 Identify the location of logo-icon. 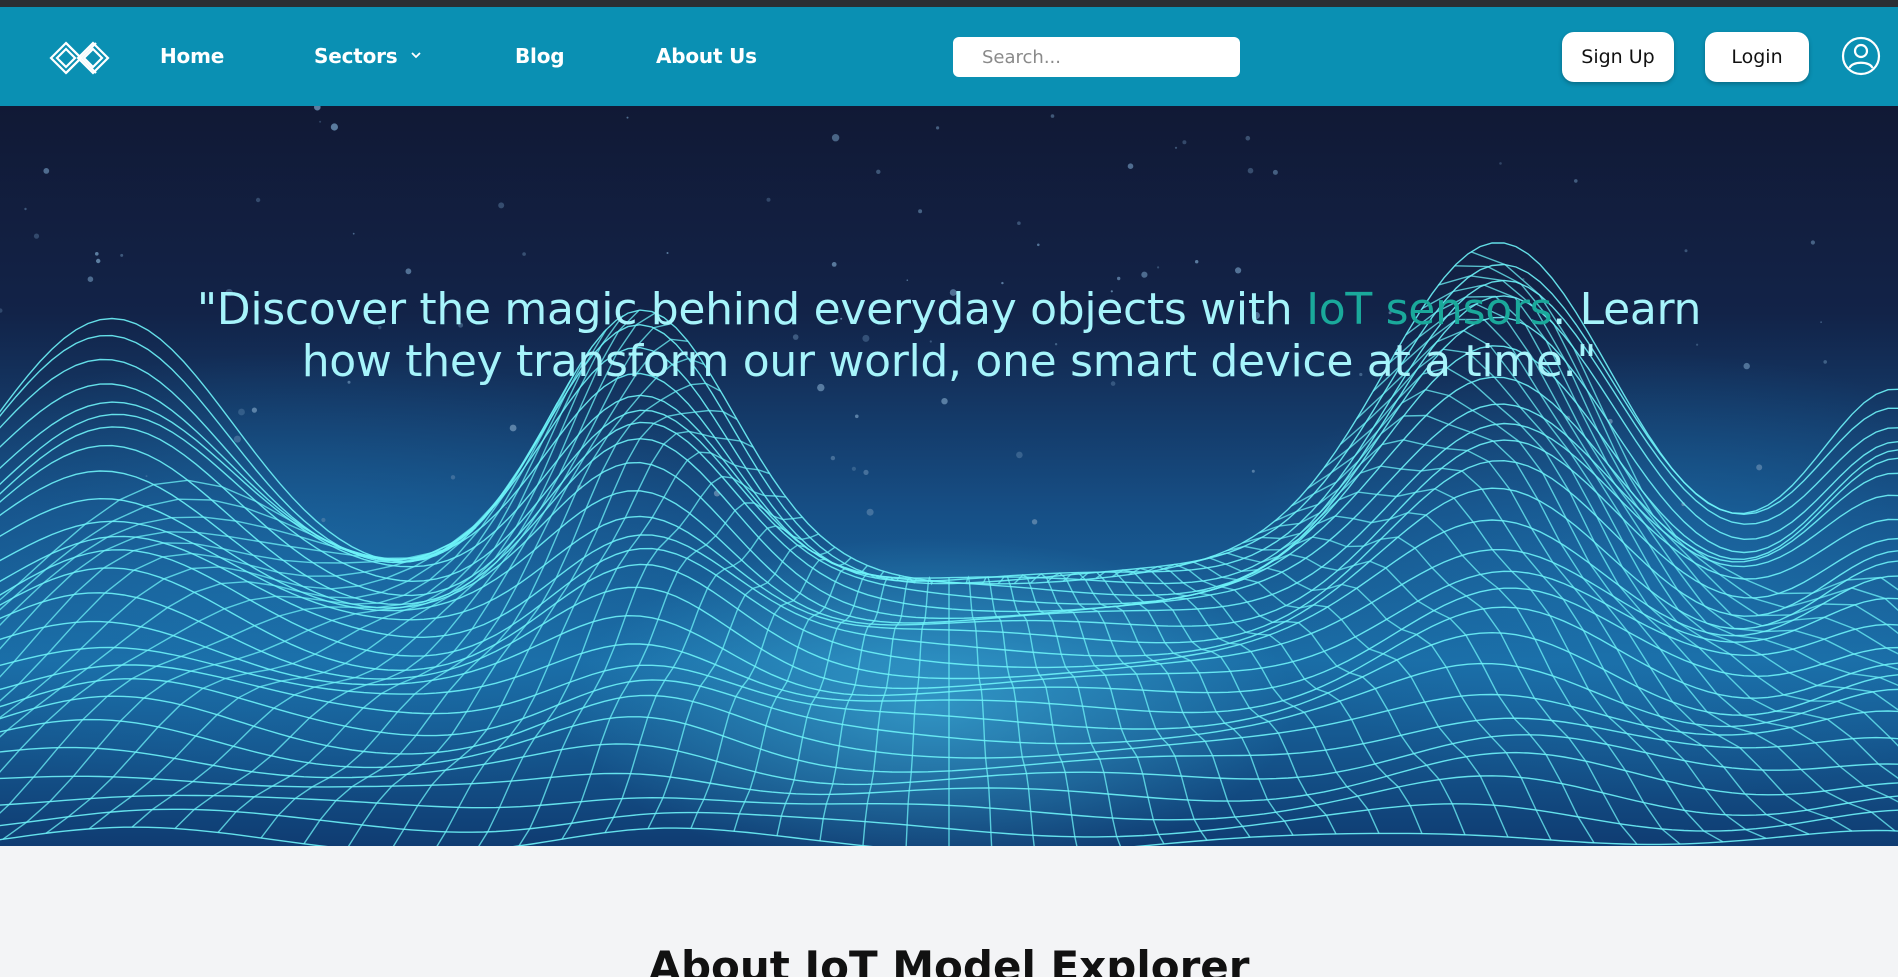
(79, 58).